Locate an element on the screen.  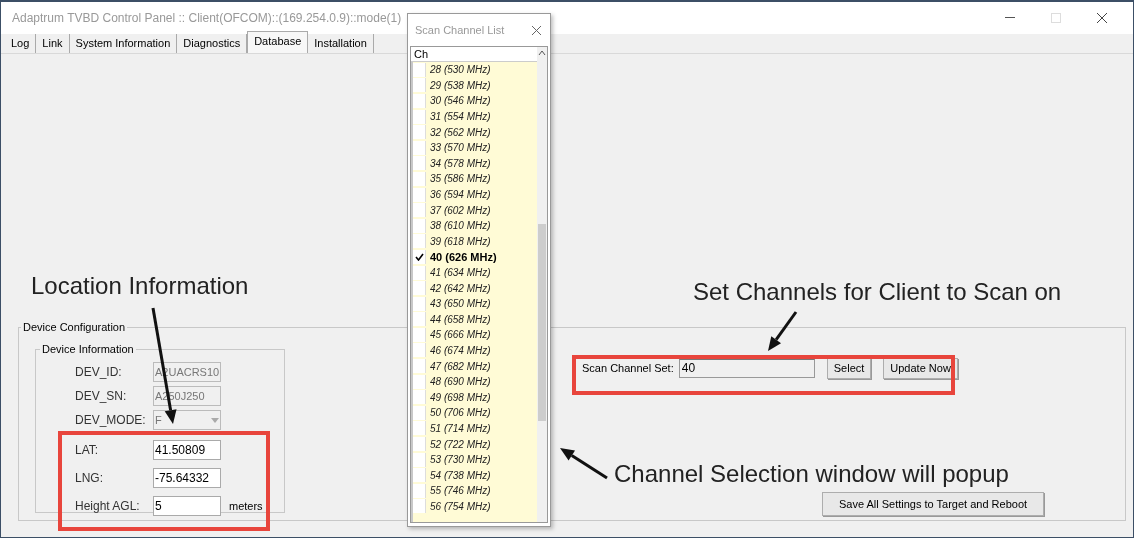
field-label: DEV_MODE: is located at coordinates (111, 420).